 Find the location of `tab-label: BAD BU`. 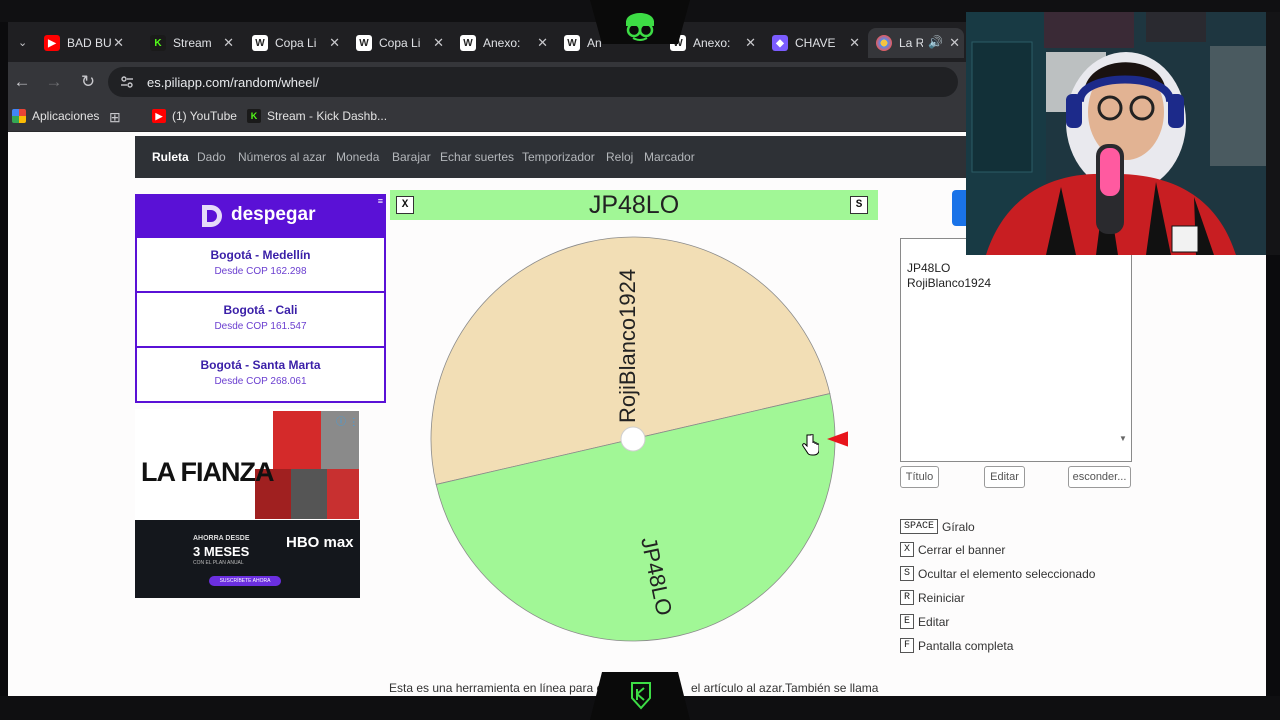

tab-label: BAD BU is located at coordinates (89, 43).